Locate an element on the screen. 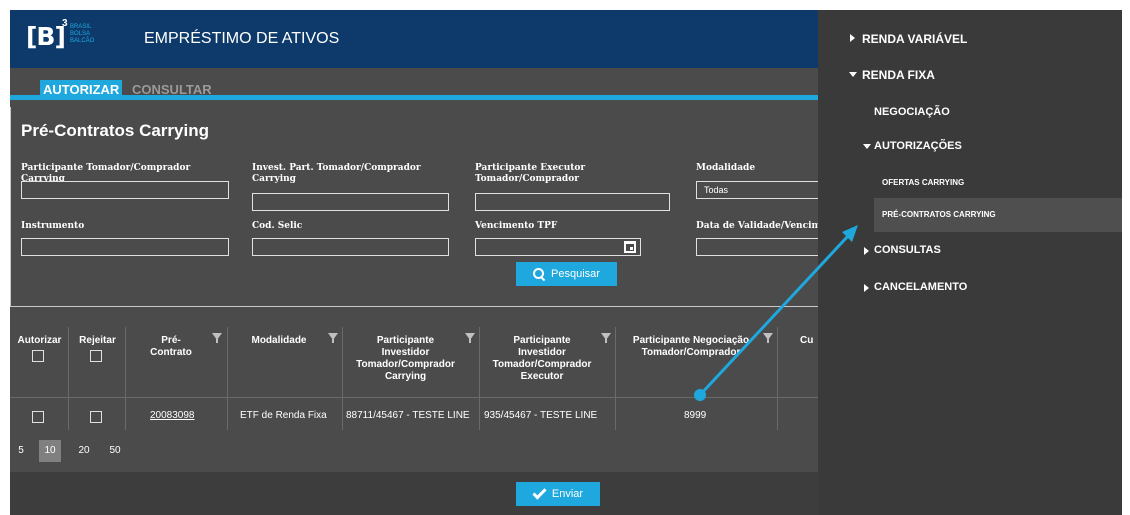  logo-line: BOLSA is located at coordinates (80, 34).